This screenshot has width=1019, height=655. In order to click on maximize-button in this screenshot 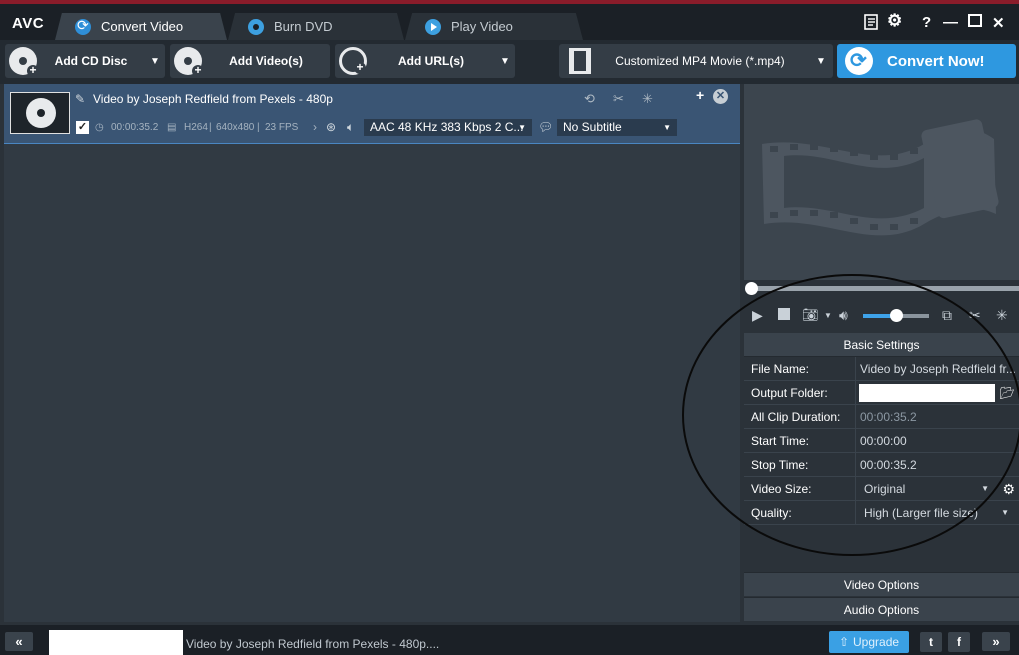, I will do `click(975, 20)`.